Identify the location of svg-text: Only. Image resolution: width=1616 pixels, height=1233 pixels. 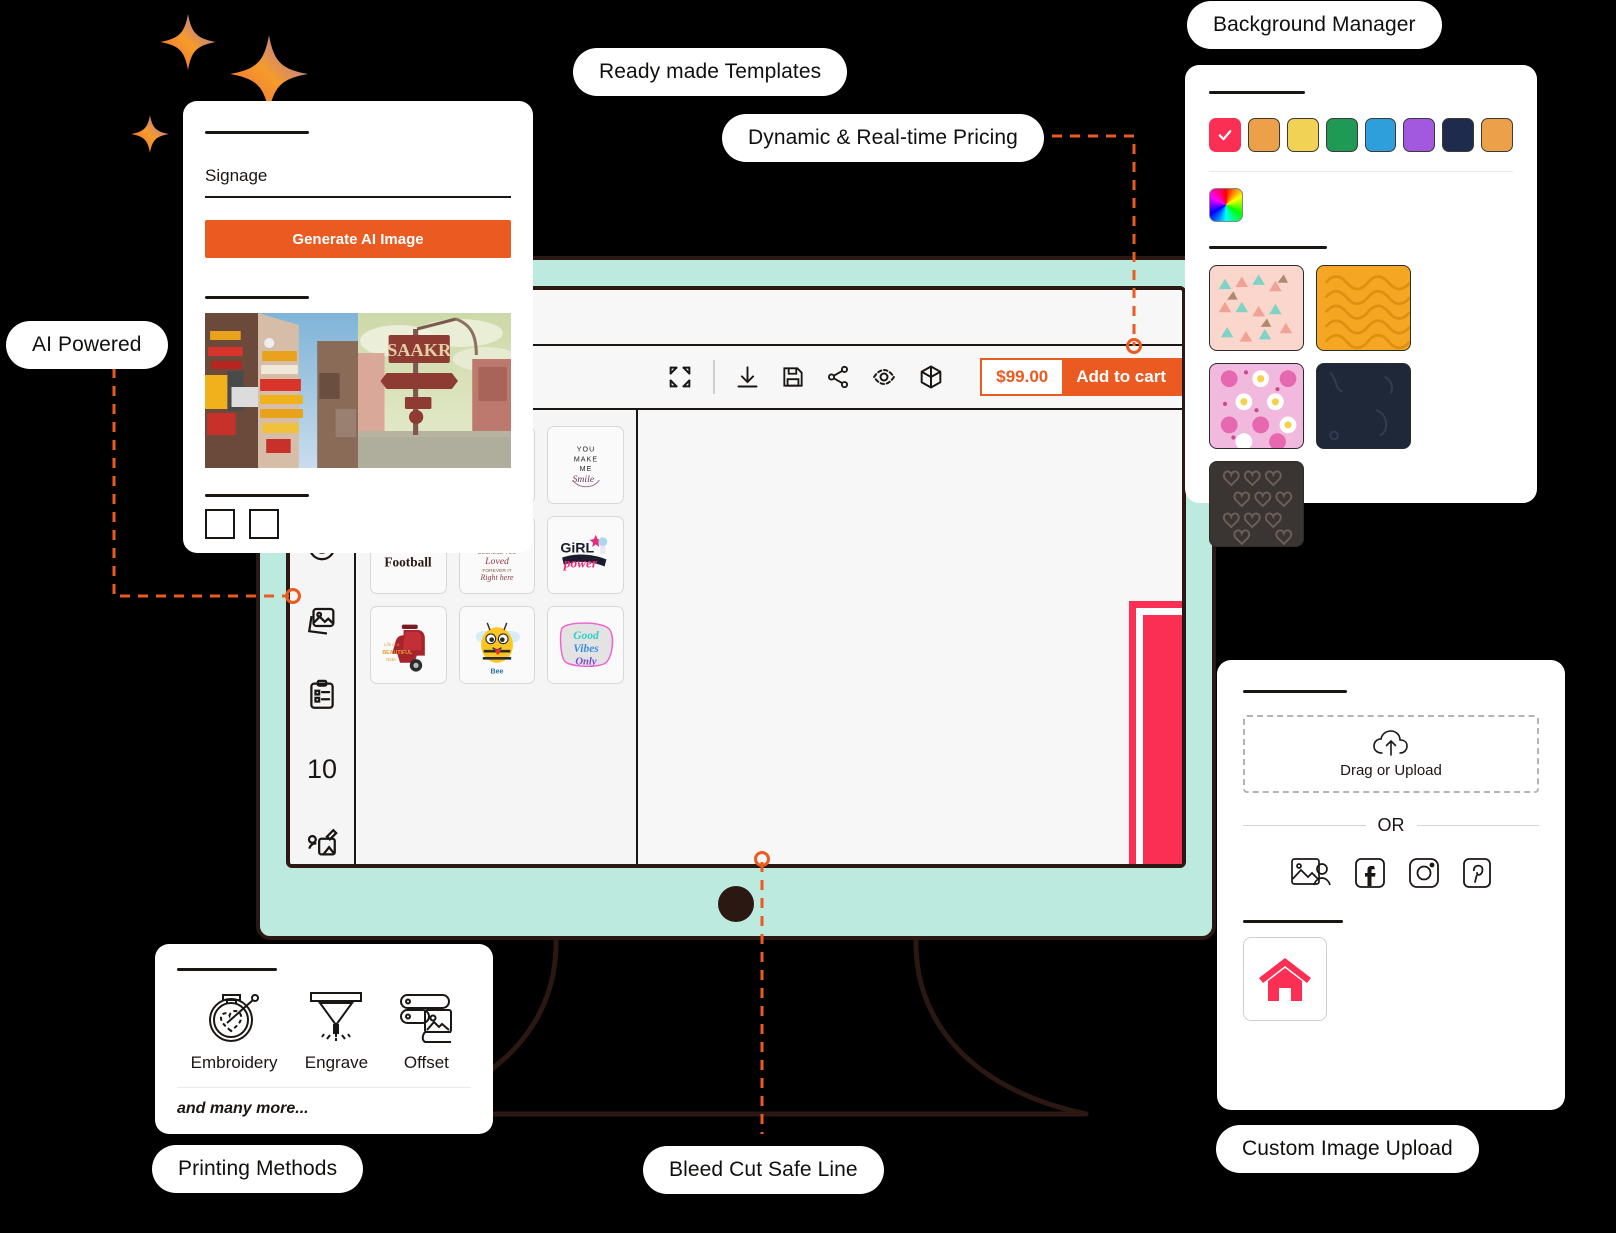
(586, 661).